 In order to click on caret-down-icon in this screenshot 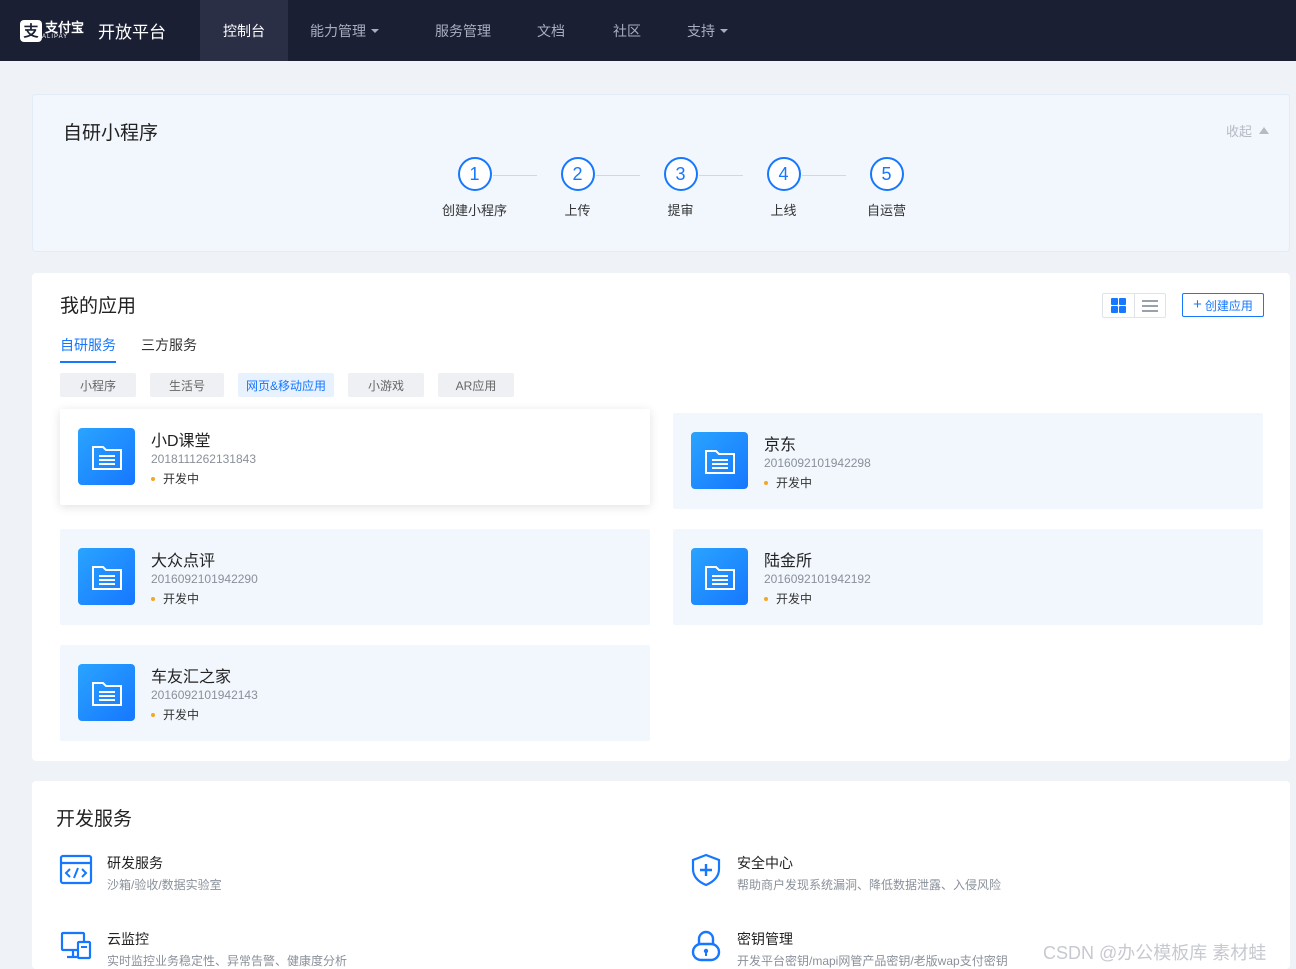, I will do `click(375, 30)`.